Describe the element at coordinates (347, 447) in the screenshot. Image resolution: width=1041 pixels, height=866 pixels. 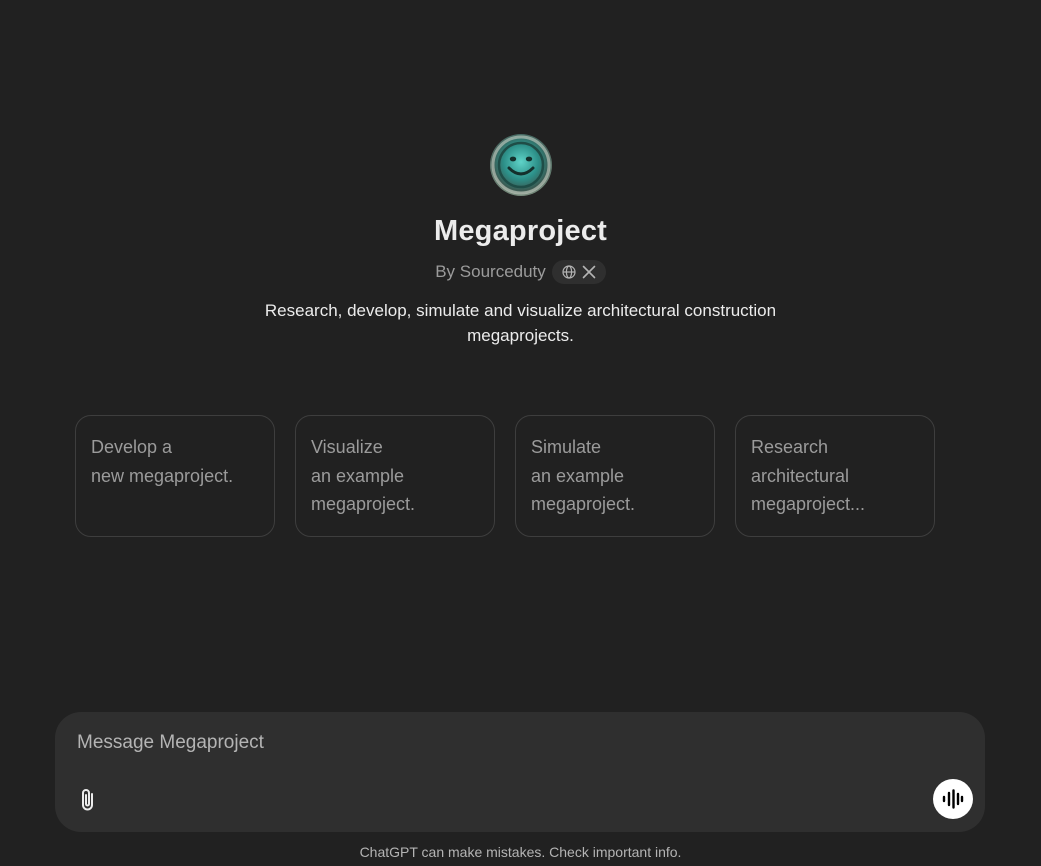
I see `starter-line: Visualize` at that location.